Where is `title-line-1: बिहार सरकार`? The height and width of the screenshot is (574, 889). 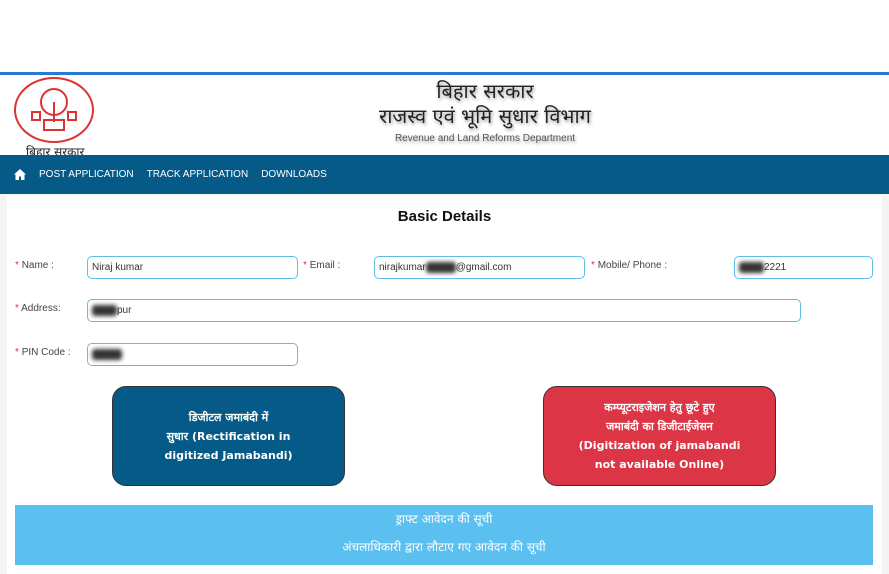 title-line-1: बिहार सरकार is located at coordinates (485, 91).